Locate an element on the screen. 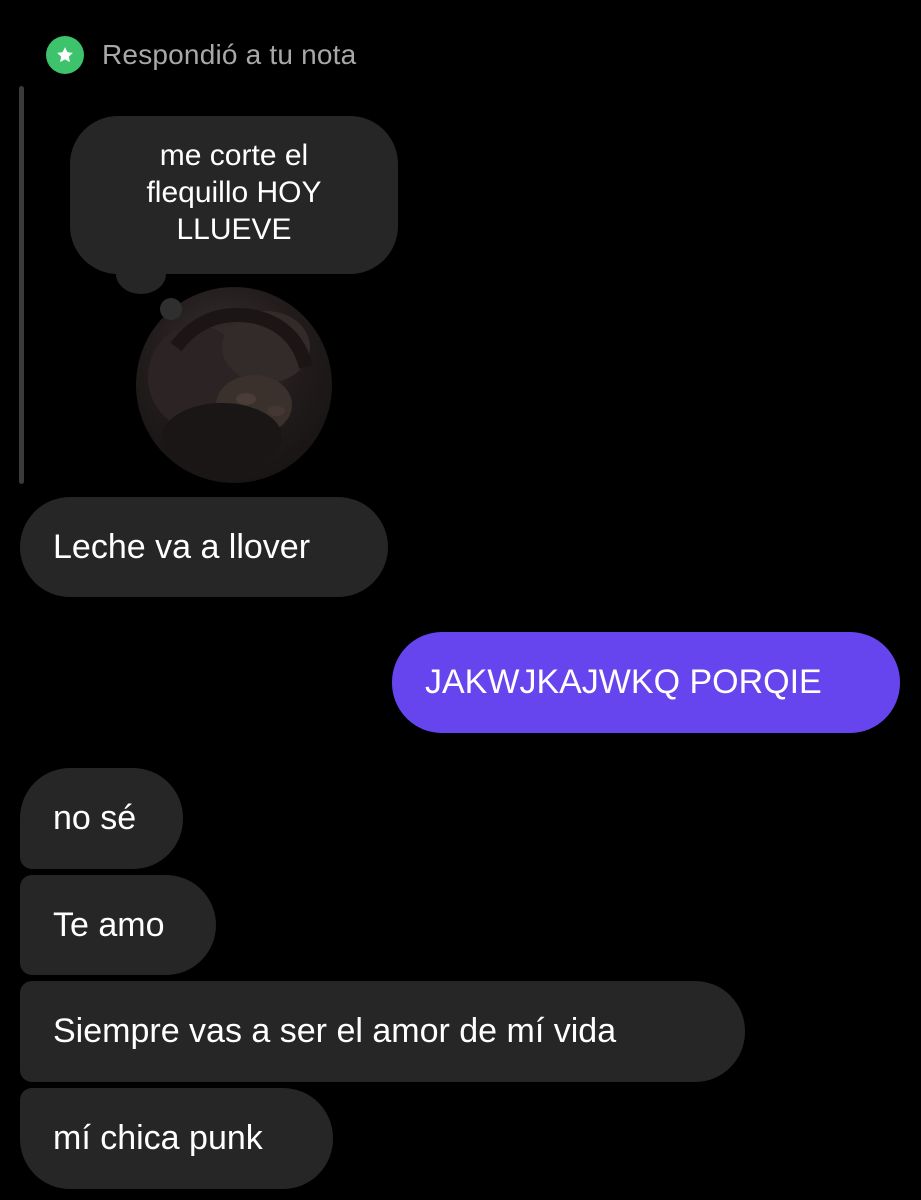 This screenshot has width=921, height=1200. message-text: JAKWJKAJWKQ PORQIE is located at coordinates (623, 682).